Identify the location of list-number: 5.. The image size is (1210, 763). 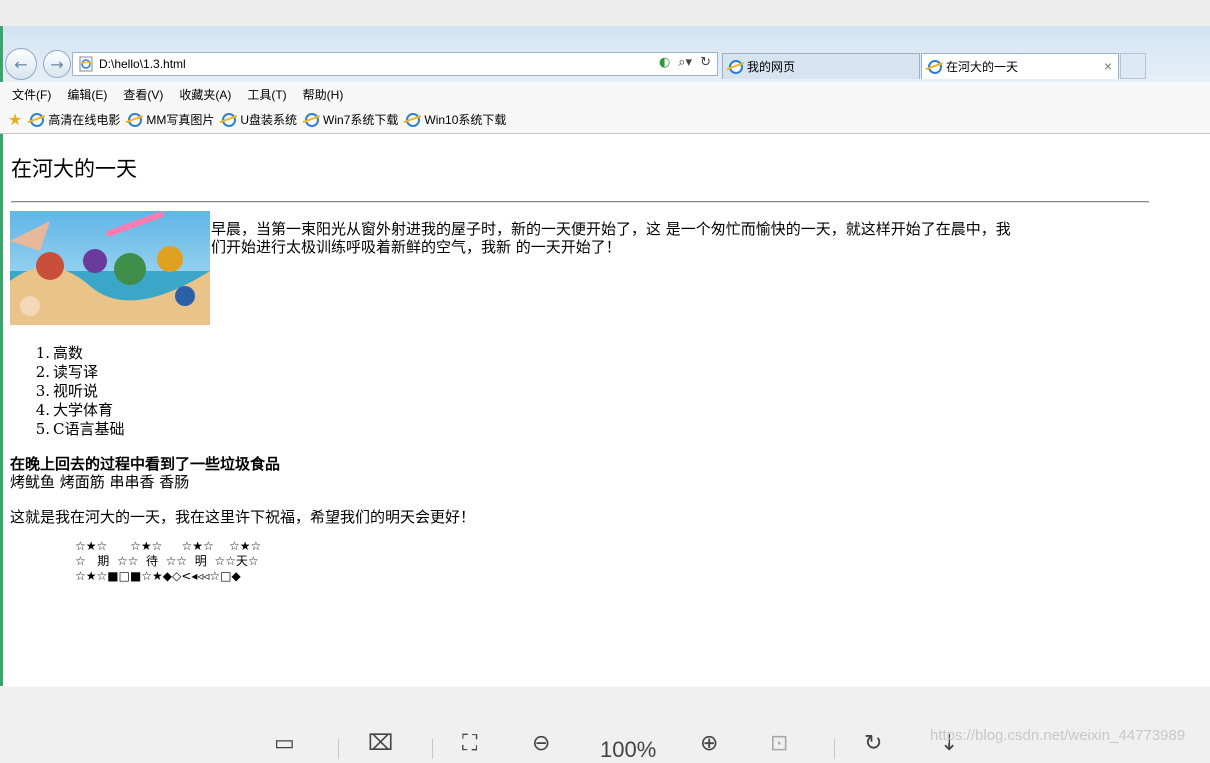
(42, 429).